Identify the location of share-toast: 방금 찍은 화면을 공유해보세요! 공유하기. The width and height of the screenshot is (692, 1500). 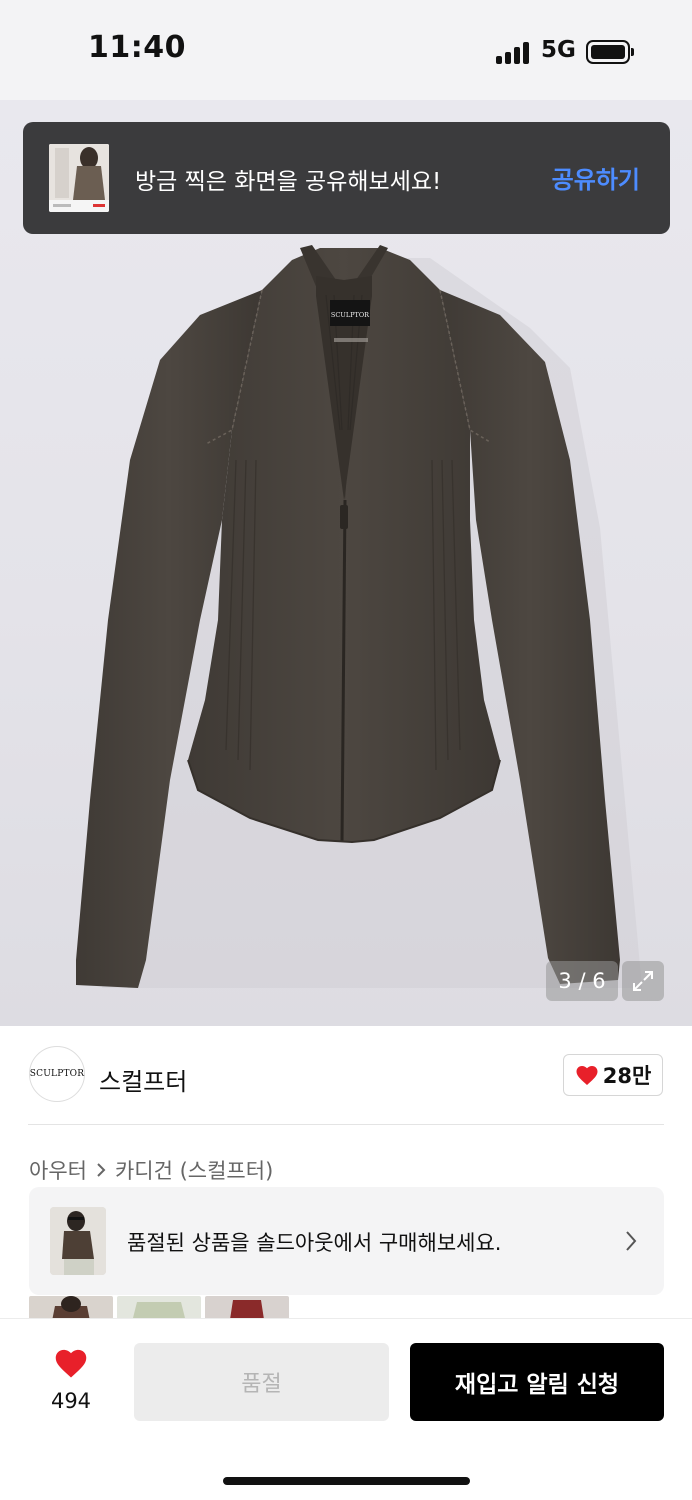
(346, 178).